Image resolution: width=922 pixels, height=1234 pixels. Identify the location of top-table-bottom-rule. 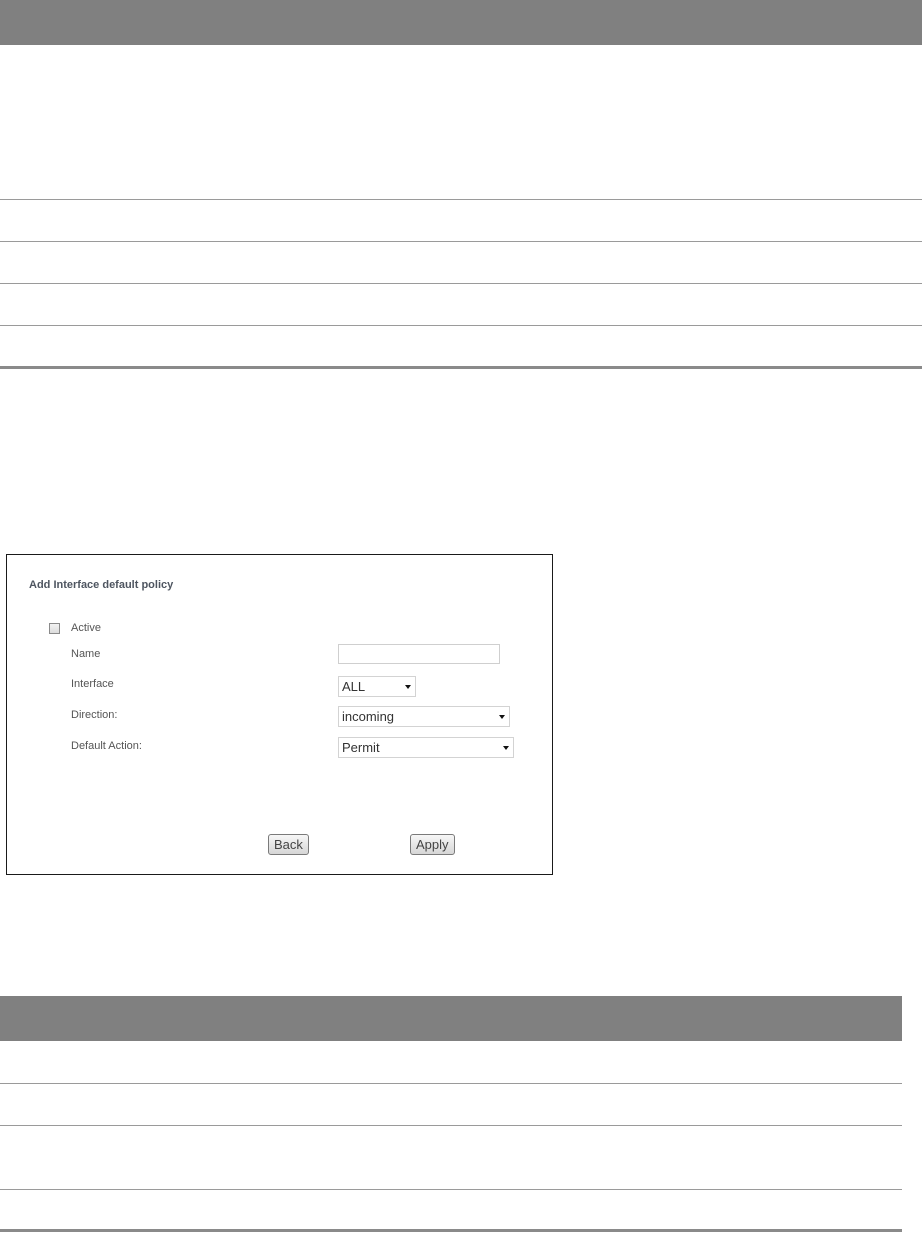
(461, 367).